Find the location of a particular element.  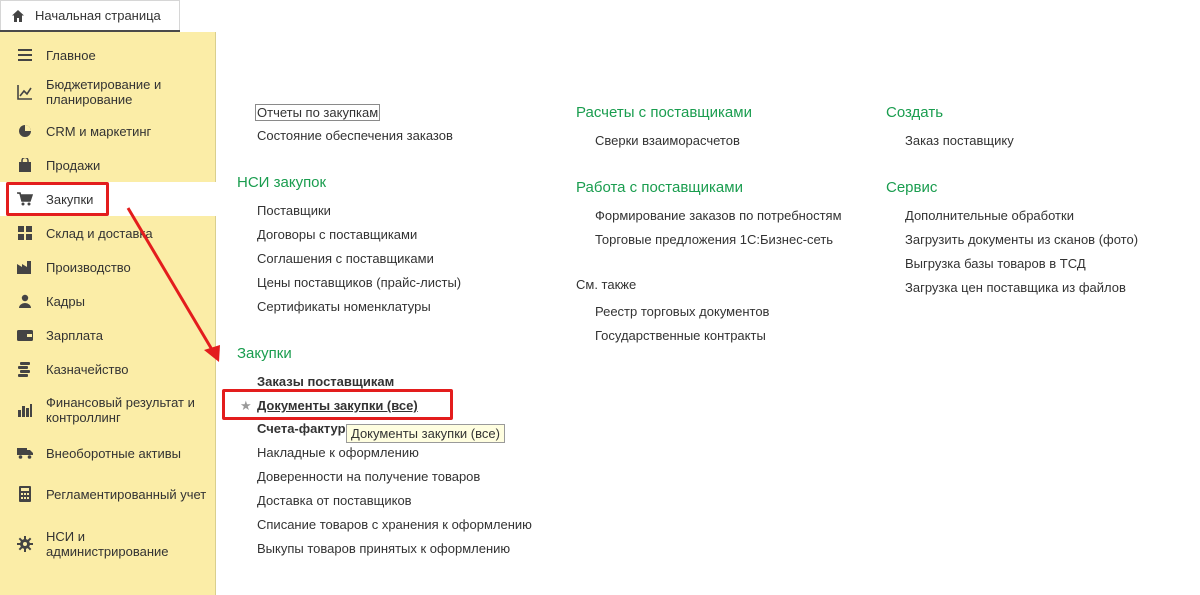

sidebar-item-financial-result: Финансовый результат и контроллинг is located at coordinates (108, 410).